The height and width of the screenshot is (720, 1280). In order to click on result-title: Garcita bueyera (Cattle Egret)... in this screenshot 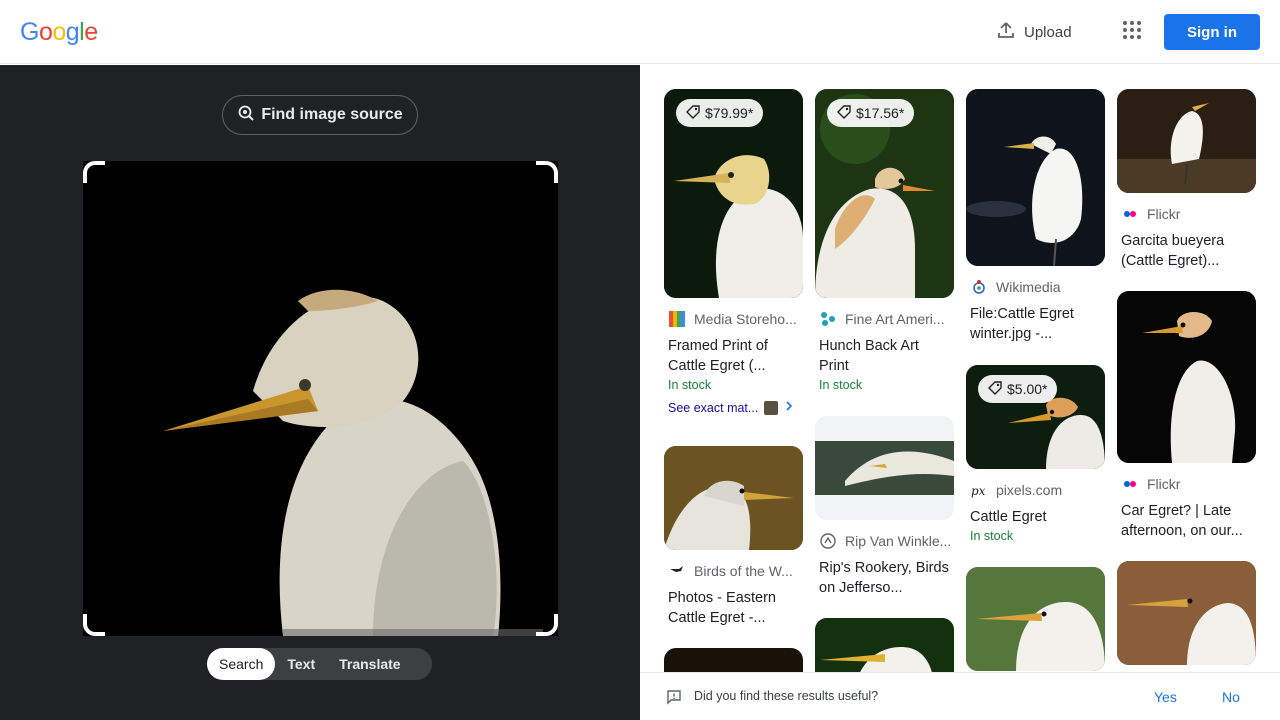, I will do `click(1186, 251)`.